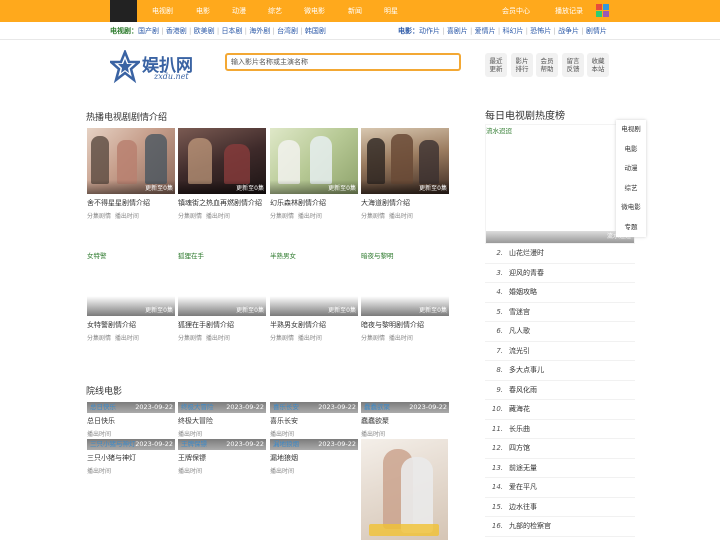  I want to click on drama-poster: 狐狸在手 更新至0集, so click(222, 283).